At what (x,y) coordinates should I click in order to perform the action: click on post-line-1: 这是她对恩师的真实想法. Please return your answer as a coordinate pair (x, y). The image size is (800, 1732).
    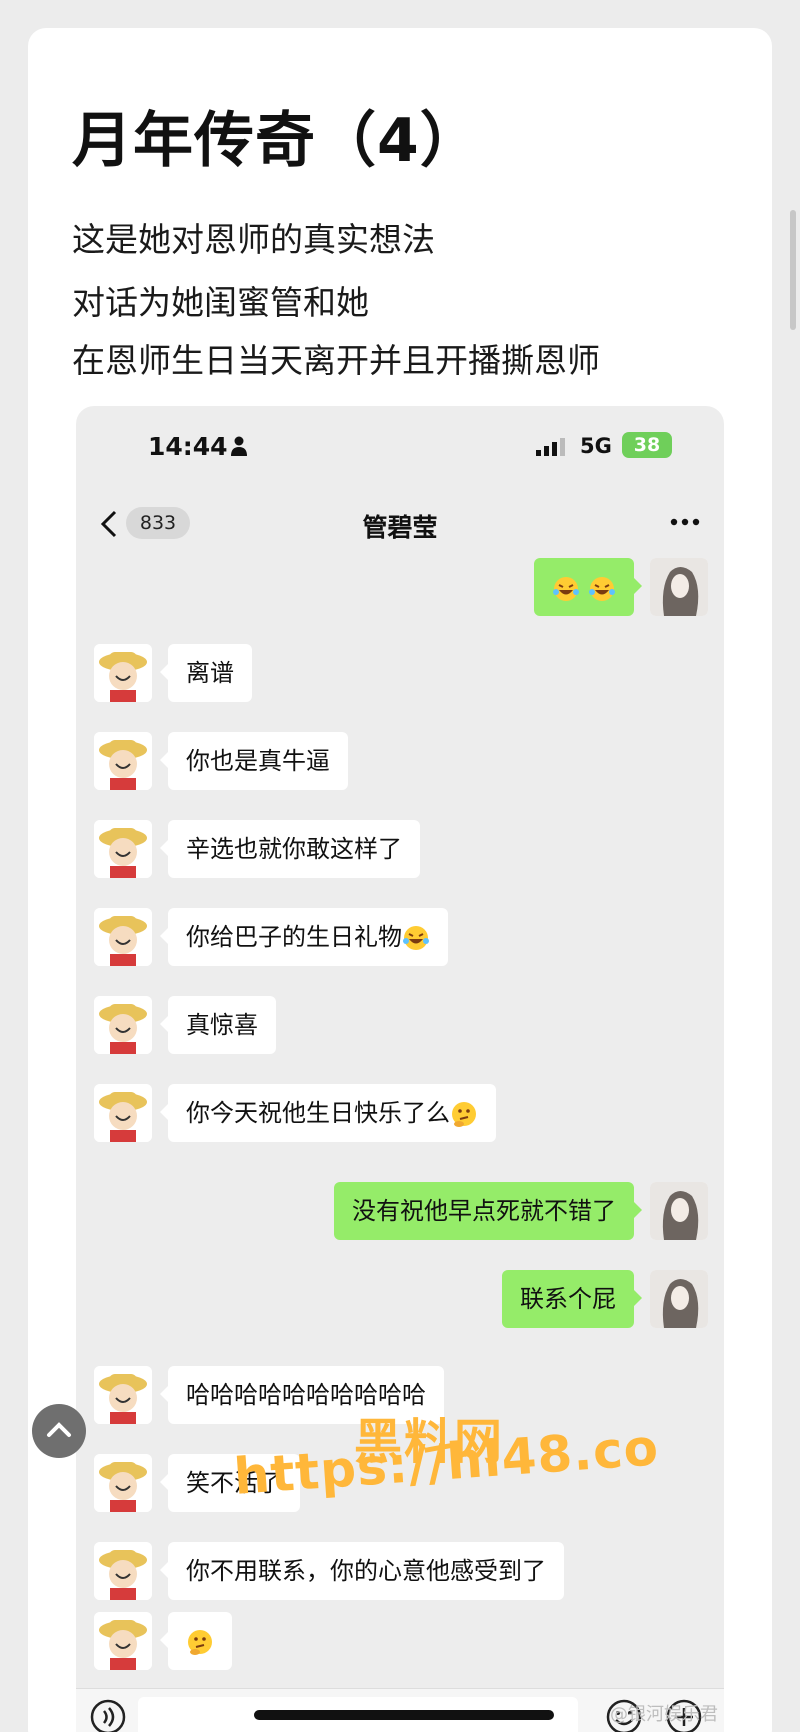
    Looking at the image, I should click on (253, 239).